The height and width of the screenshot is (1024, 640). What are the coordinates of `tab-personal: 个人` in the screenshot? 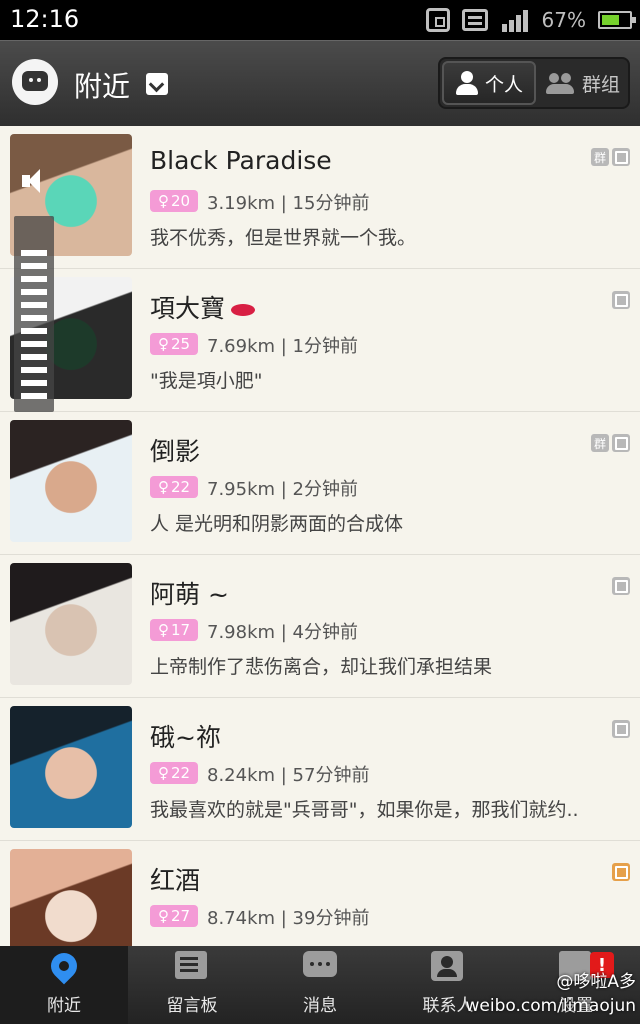 It's located at (489, 83).